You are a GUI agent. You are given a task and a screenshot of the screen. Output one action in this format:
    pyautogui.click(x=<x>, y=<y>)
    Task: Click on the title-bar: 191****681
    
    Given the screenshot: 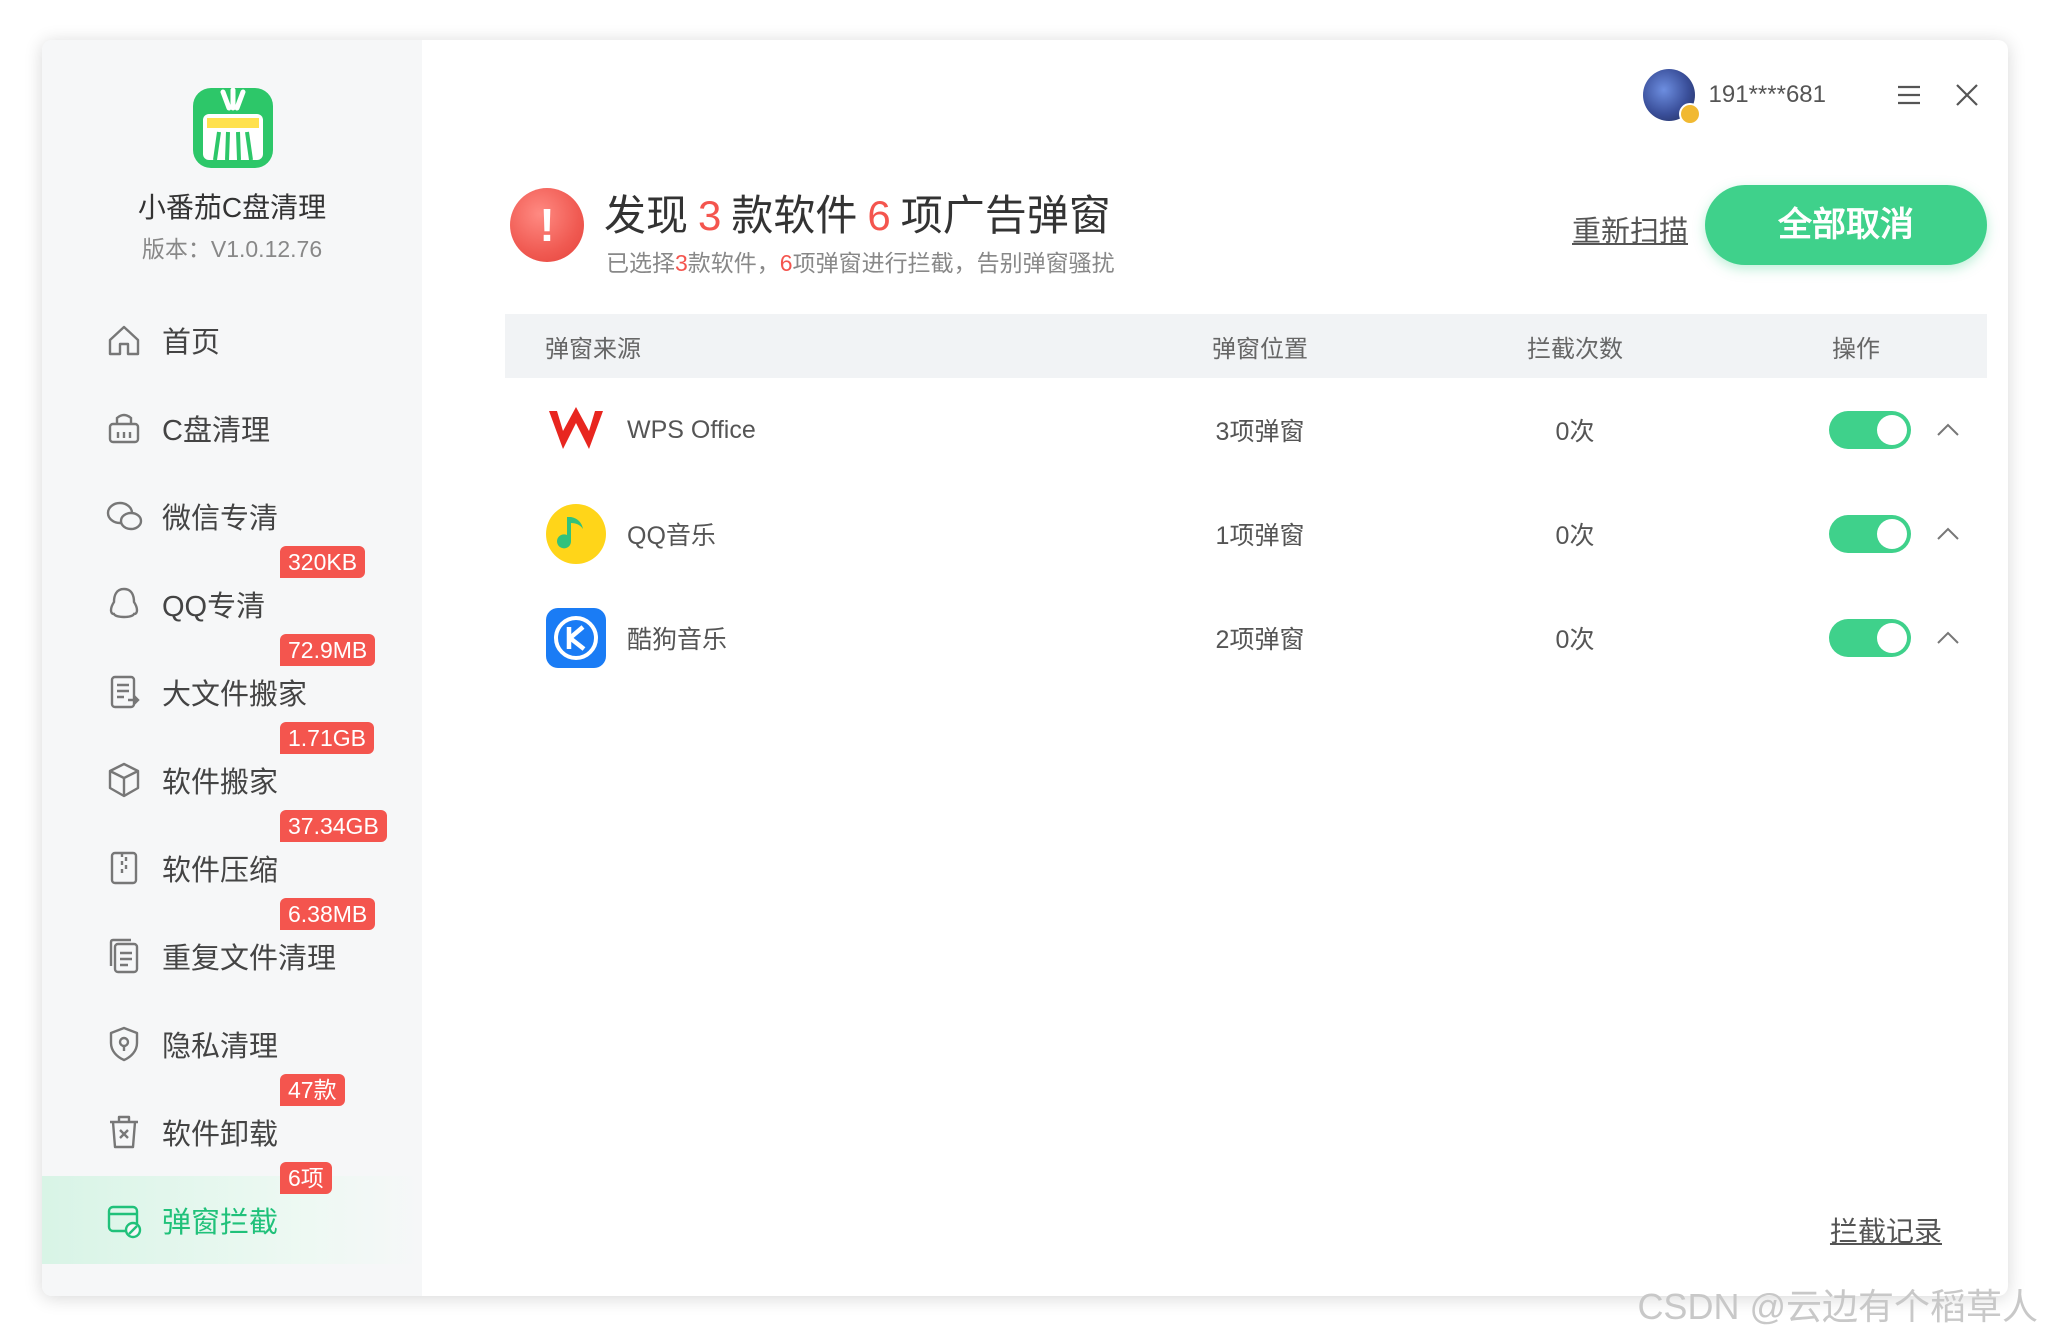 What is the action you would take?
    pyautogui.click(x=1812, y=95)
    